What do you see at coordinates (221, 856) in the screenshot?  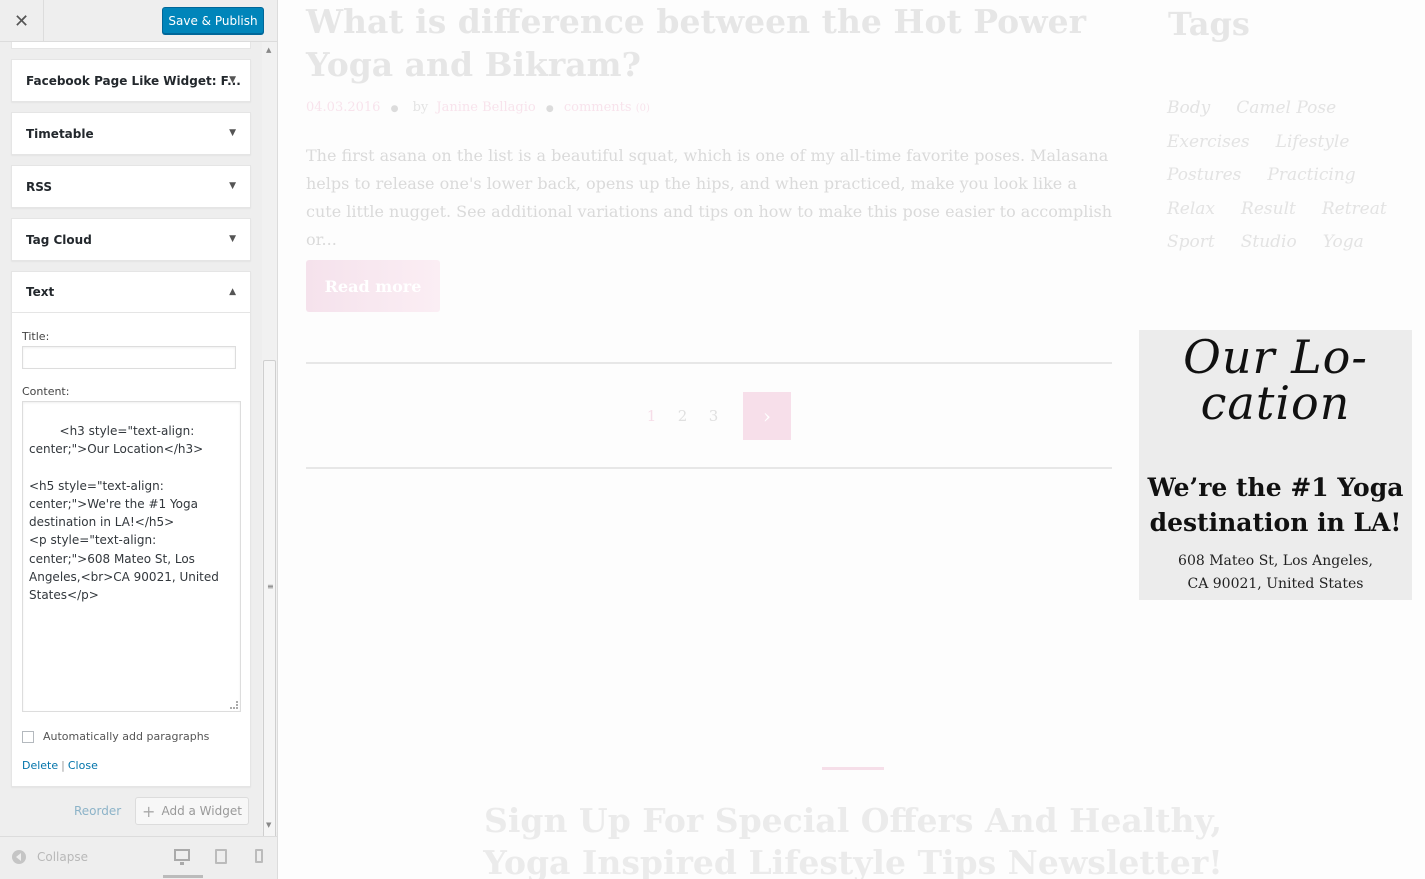 I see `tablet-icon` at bounding box center [221, 856].